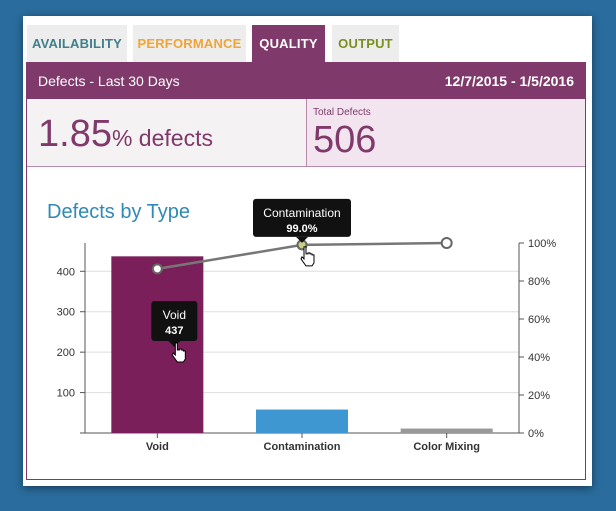 The width and height of the screenshot is (616, 511). Describe the element at coordinates (446, 430) in the screenshot. I see `bar-color-mixing` at that location.